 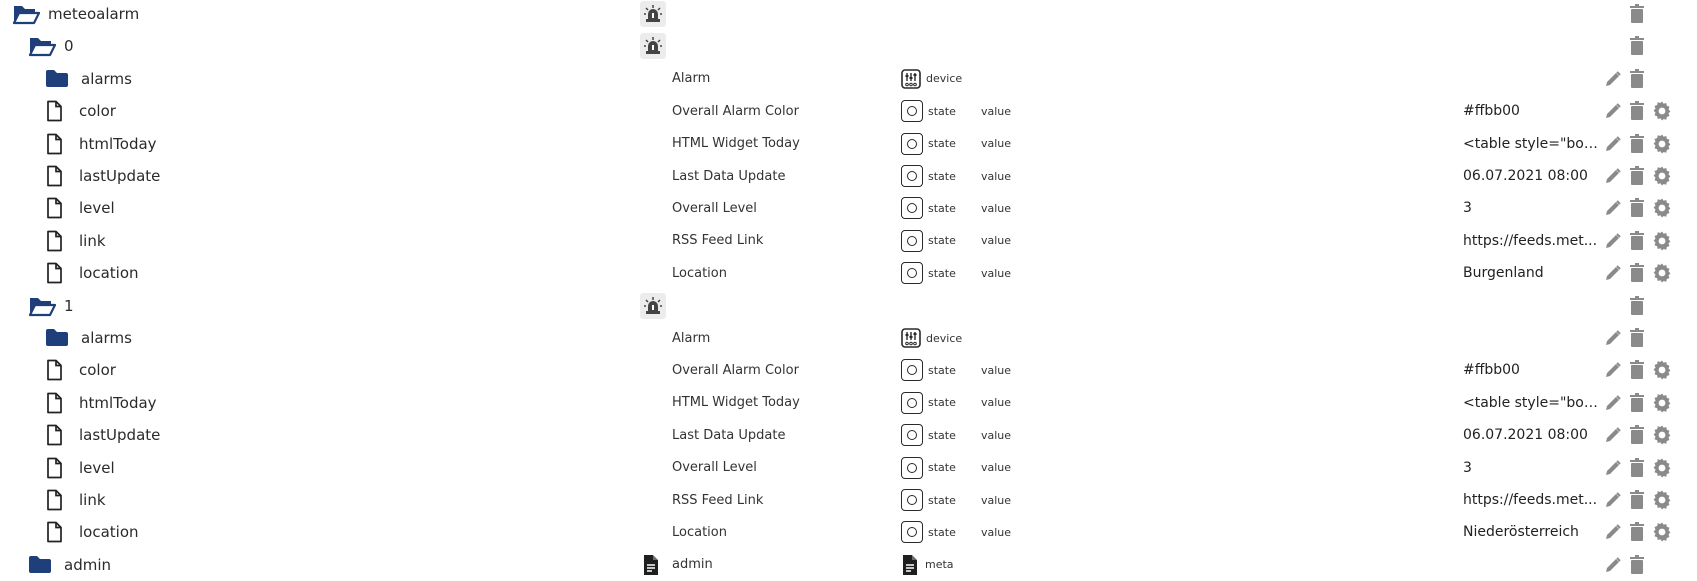 I want to click on object-name: Overall Alarm Color, so click(x=735, y=111).